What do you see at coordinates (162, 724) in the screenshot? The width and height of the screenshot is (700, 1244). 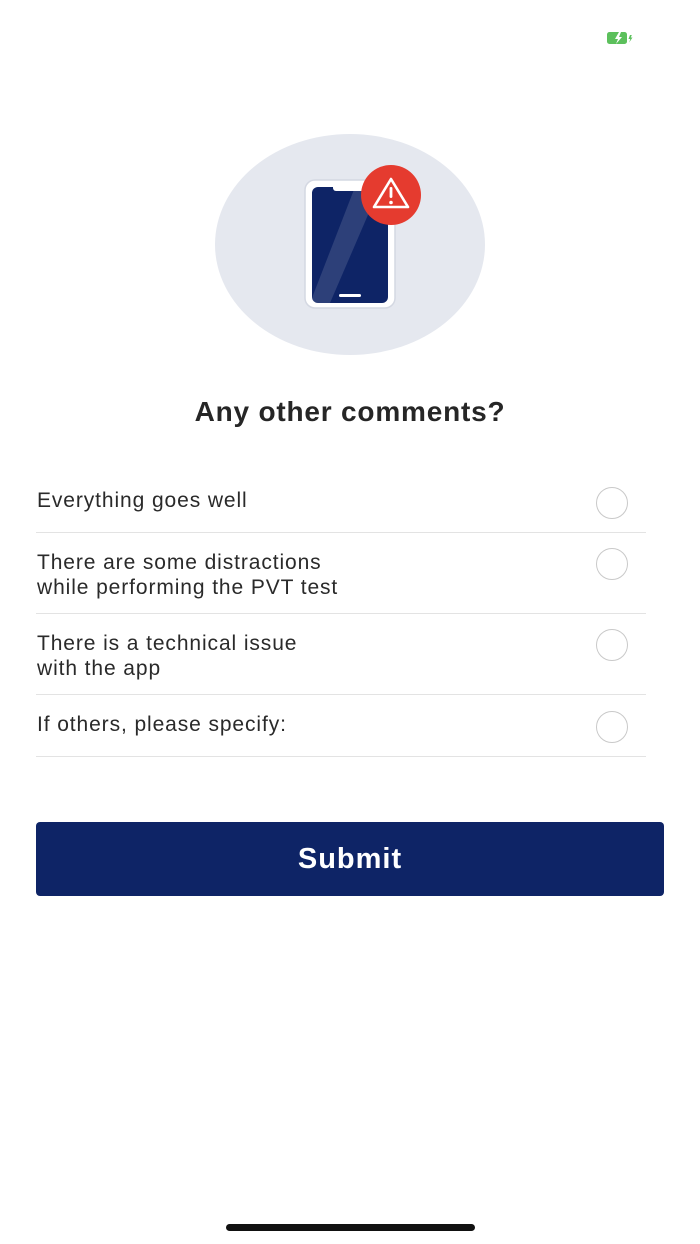 I see `option-label: If others, please specify:` at bounding box center [162, 724].